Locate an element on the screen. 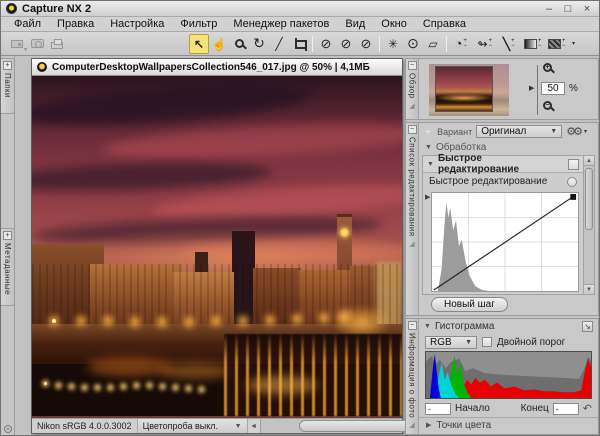 This screenshot has height=436, width=600. zoom-tool-icon is located at coordinates (239, 44).